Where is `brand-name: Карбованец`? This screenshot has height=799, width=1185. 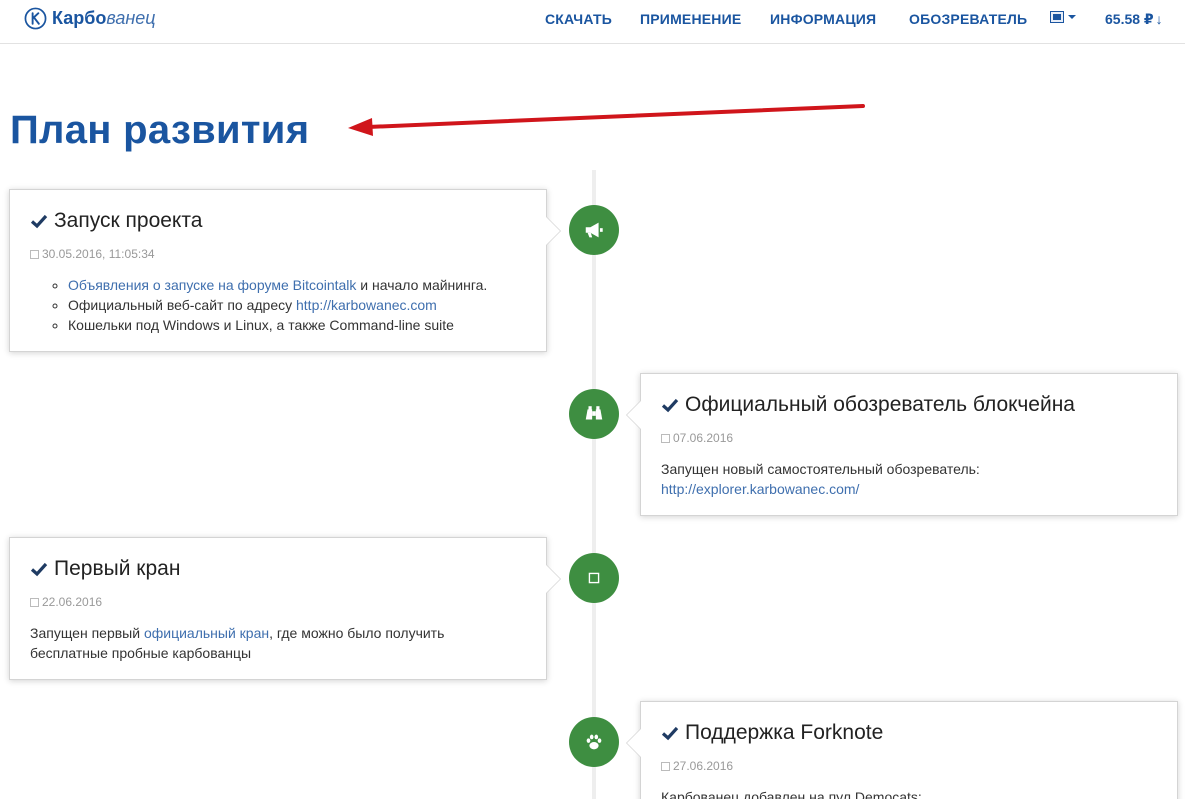
brand-name: Карбованец is located at coordinates (104, 18).